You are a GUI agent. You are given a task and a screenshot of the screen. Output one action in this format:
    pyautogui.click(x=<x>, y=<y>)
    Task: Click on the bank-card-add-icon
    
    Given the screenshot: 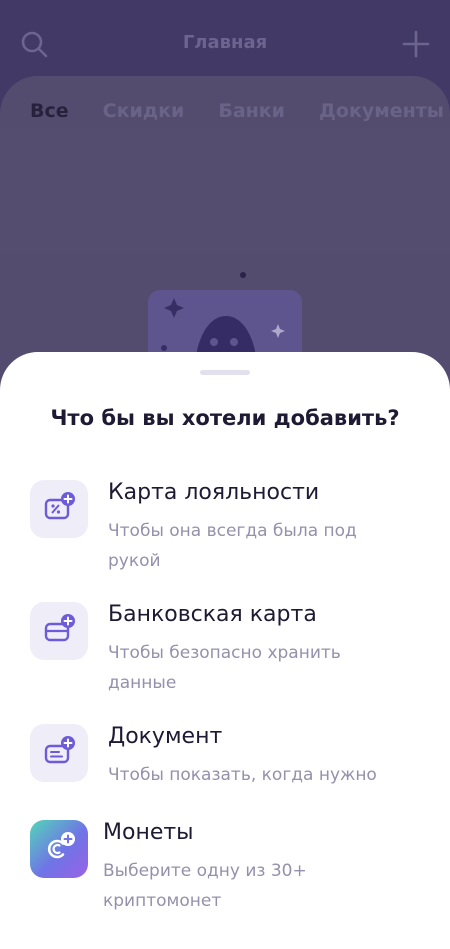 What is the action you would take?
    pyautogui.click(x=59, y=631)
    